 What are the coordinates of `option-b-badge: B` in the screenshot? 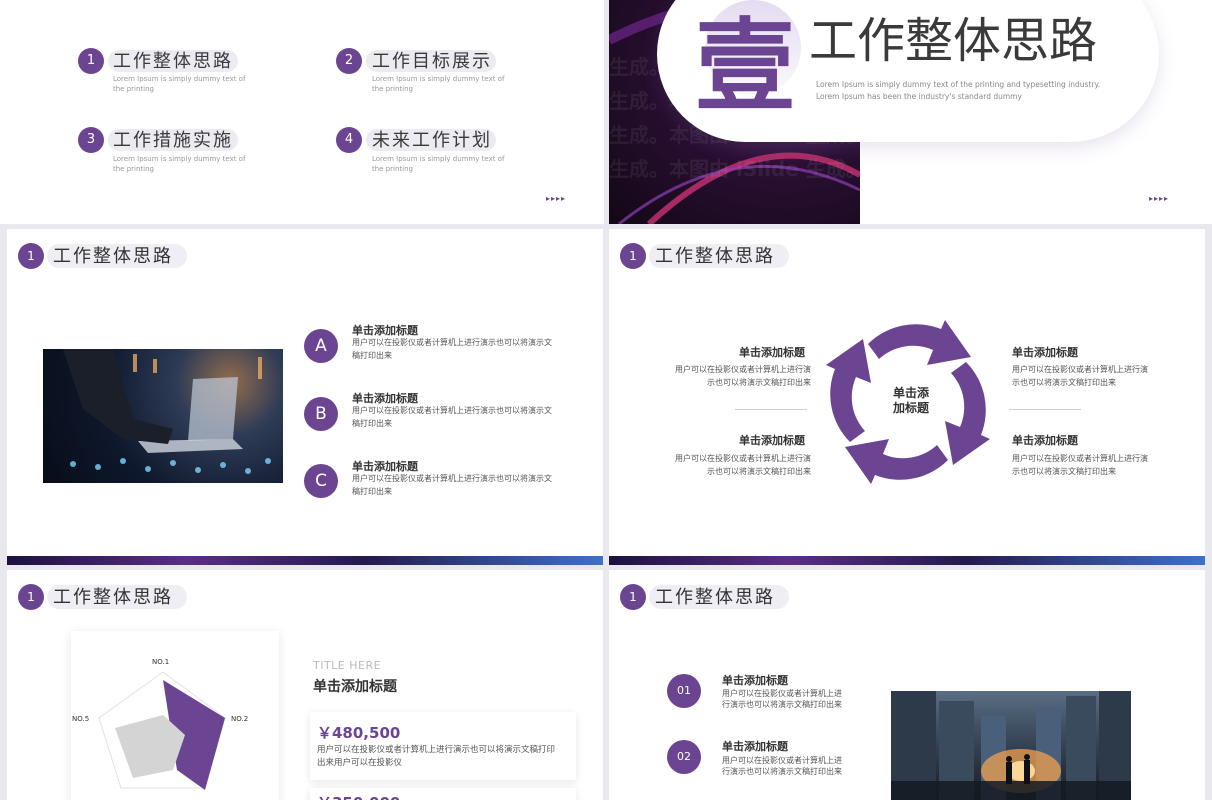 It's located at (321, 414).